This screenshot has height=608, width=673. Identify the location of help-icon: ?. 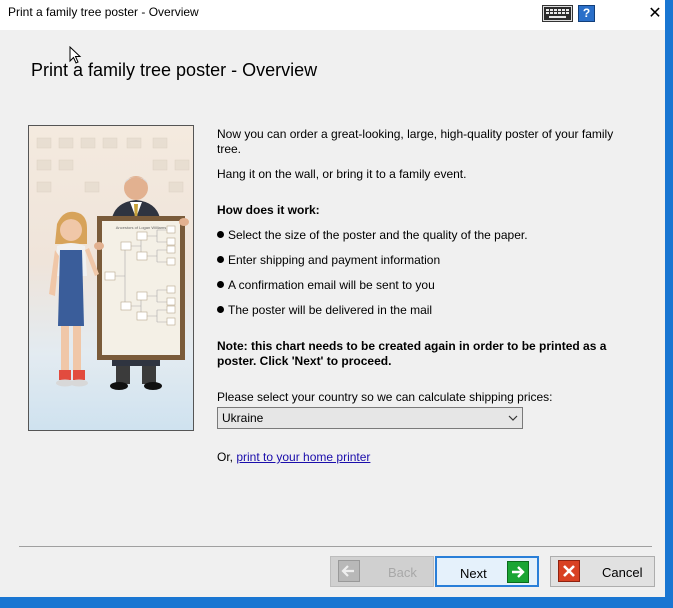
(586, 13).